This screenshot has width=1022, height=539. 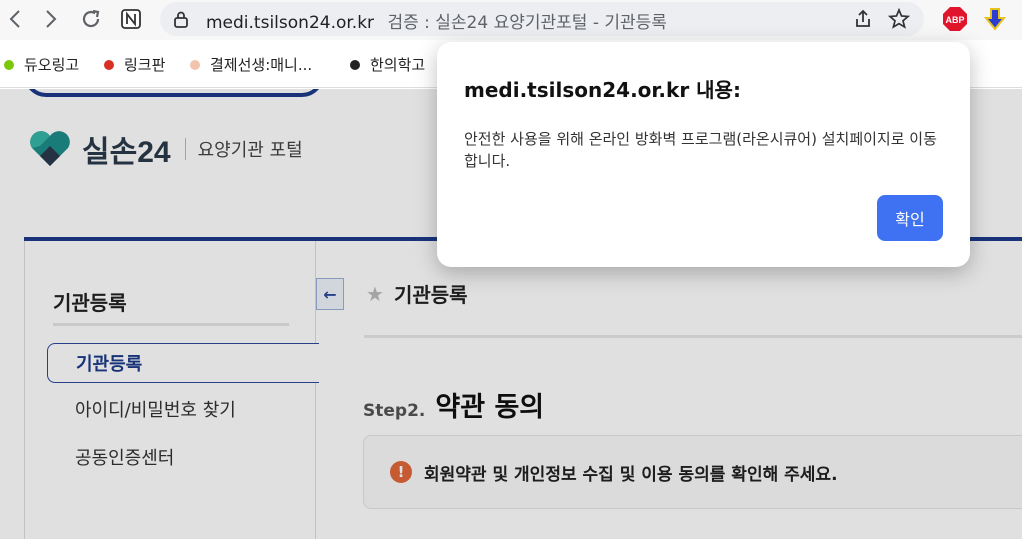 I want to click on bookmark-label: 한의학고, so click(x=398, y=65).